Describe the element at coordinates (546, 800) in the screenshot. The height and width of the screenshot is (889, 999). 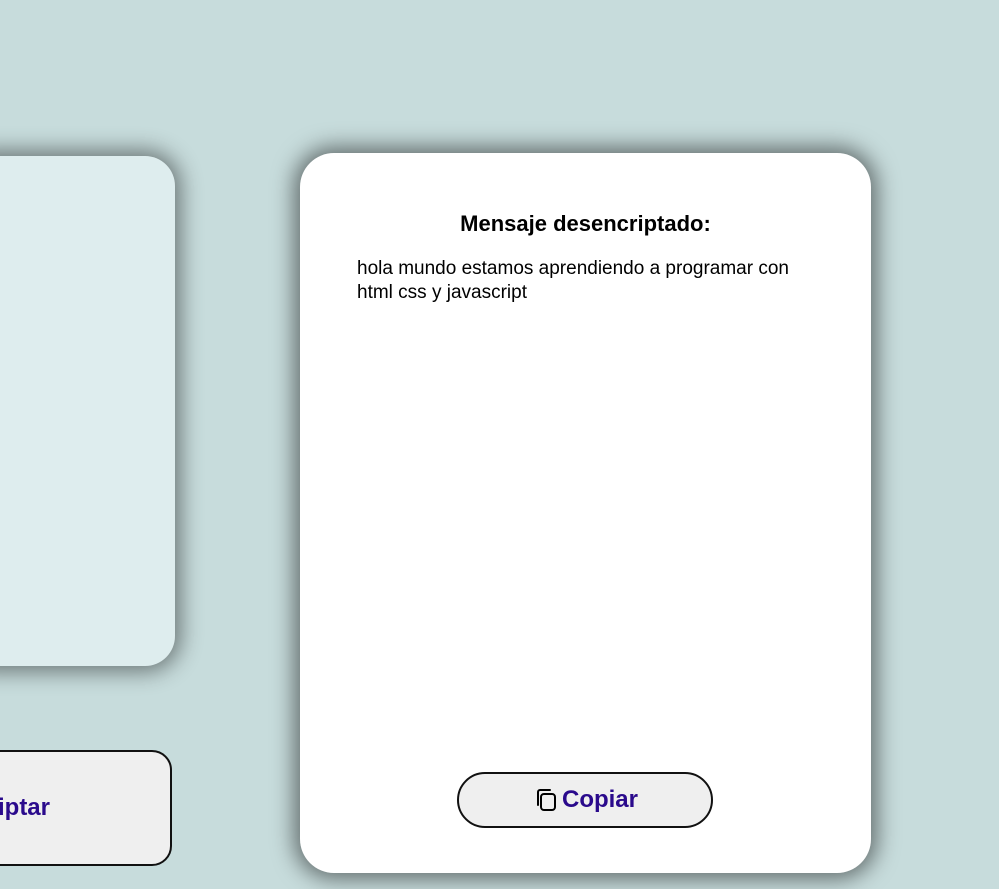
I see `copy-icon` at that location.